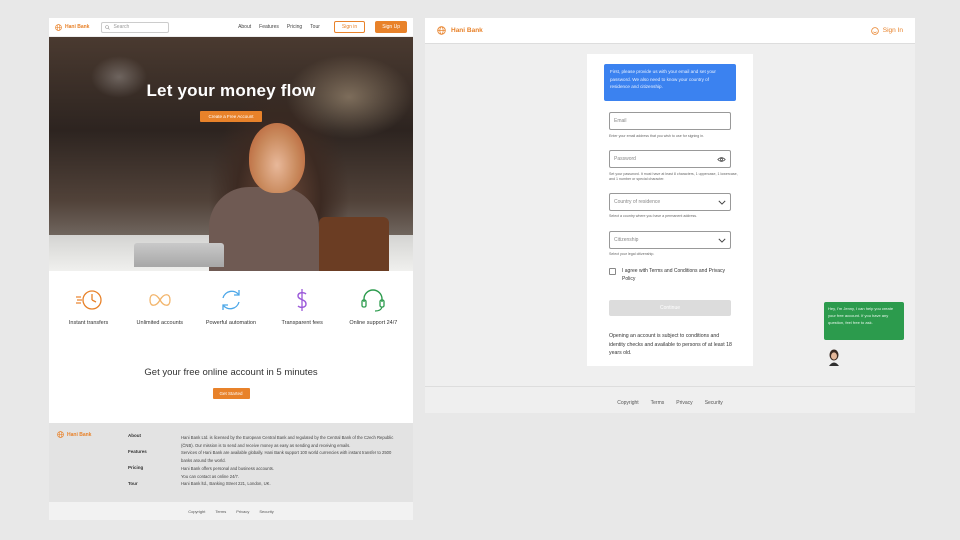 The height and width of the screenshot is (540, 960). I want to click on hero-laptop, so click(179, 255).